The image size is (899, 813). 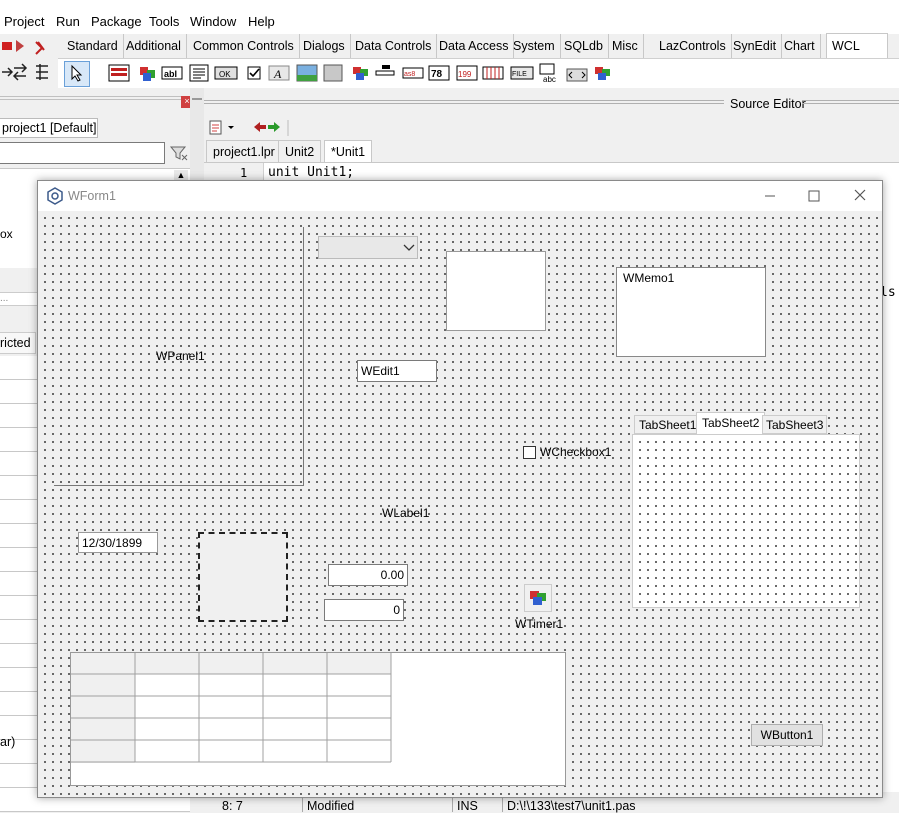 What do you see at coordinates (439, 73) in the screenshot?
I see `spin-edit-icon: 78` at bounding box center [439, 73].